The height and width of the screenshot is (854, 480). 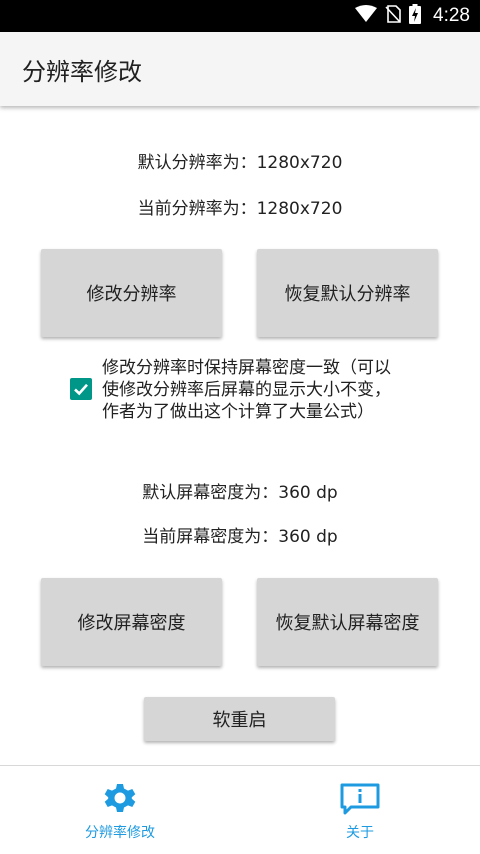 I want to click on nav-item-about: 关于, so click(x=360, y=810).